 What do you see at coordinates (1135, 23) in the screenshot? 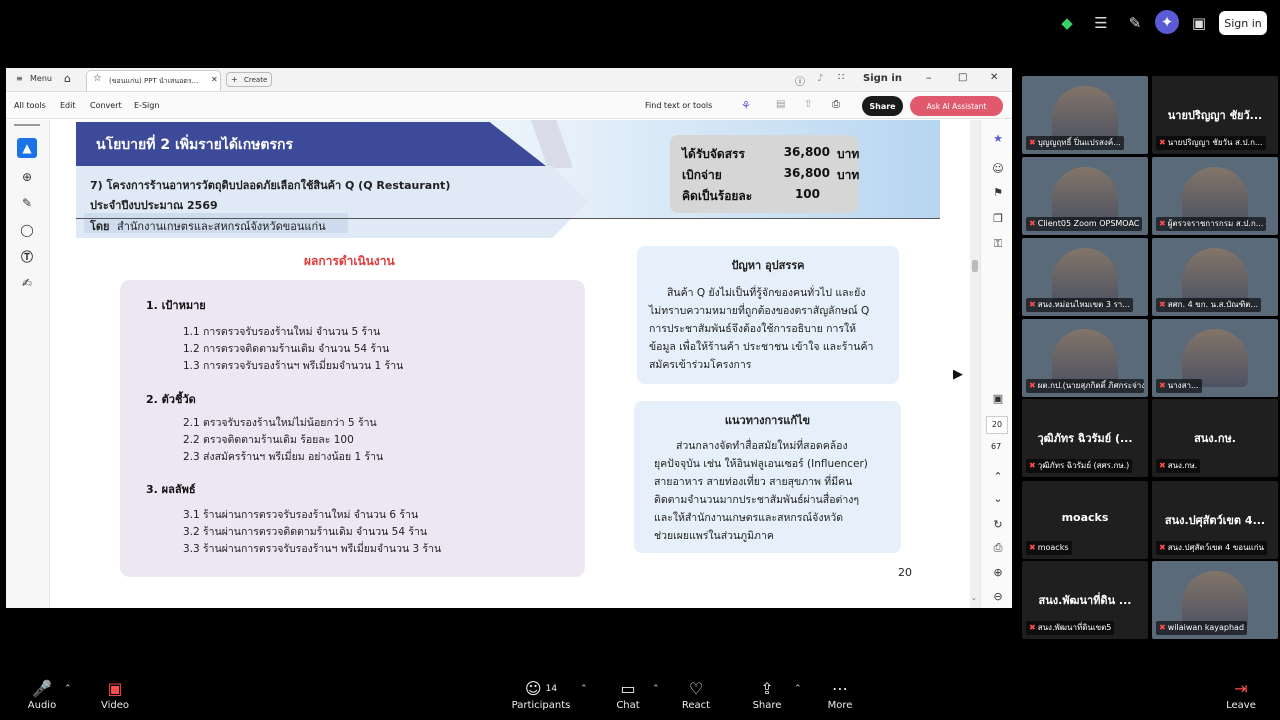
I see `whiteboard-icon: ✎` at bounding box center [1135, 23].